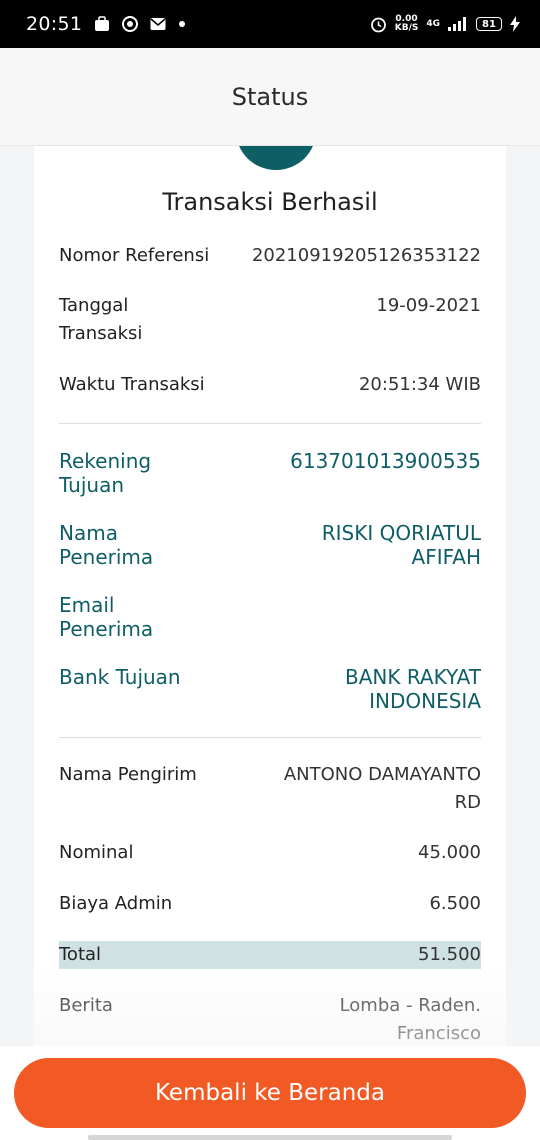  I want to click on account-value: 613701013900535, so click(385, 461).